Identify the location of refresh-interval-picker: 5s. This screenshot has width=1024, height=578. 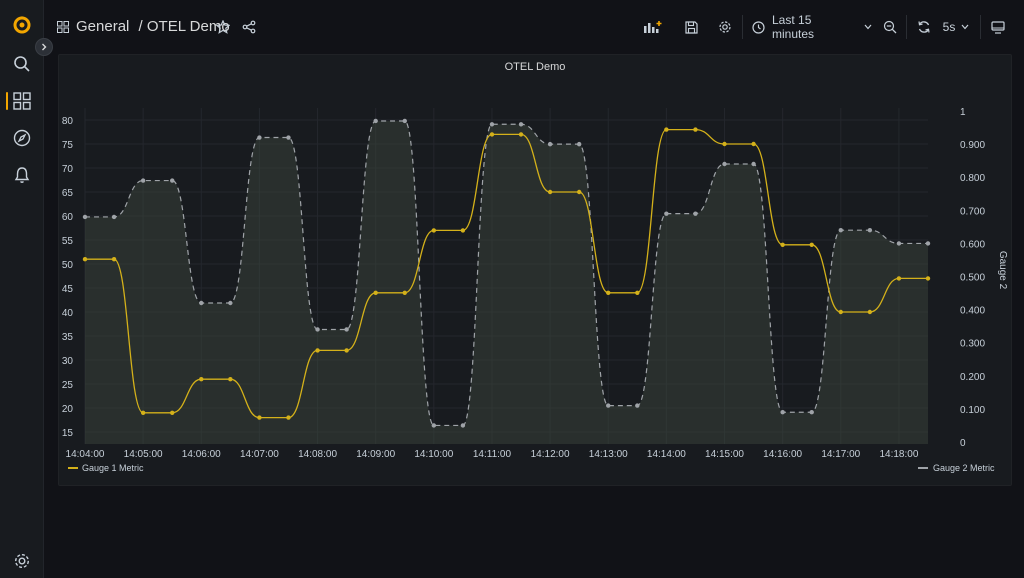
(956, 27).